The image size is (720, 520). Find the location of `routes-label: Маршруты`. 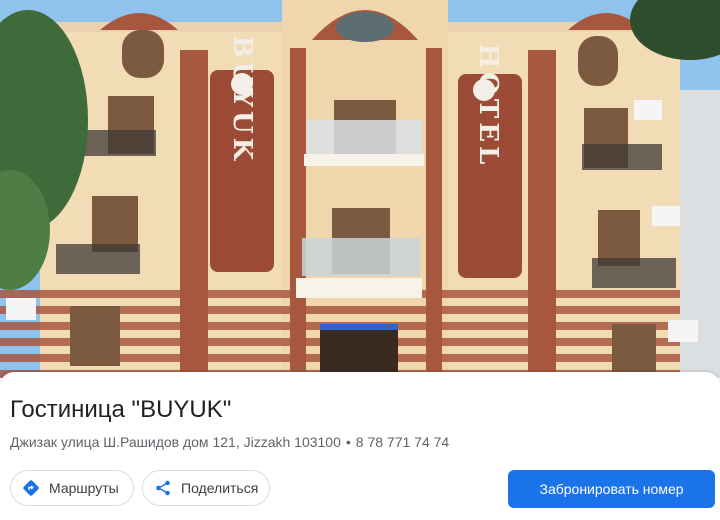

routes-label: Маршруты is located at coordinates (84, 488).